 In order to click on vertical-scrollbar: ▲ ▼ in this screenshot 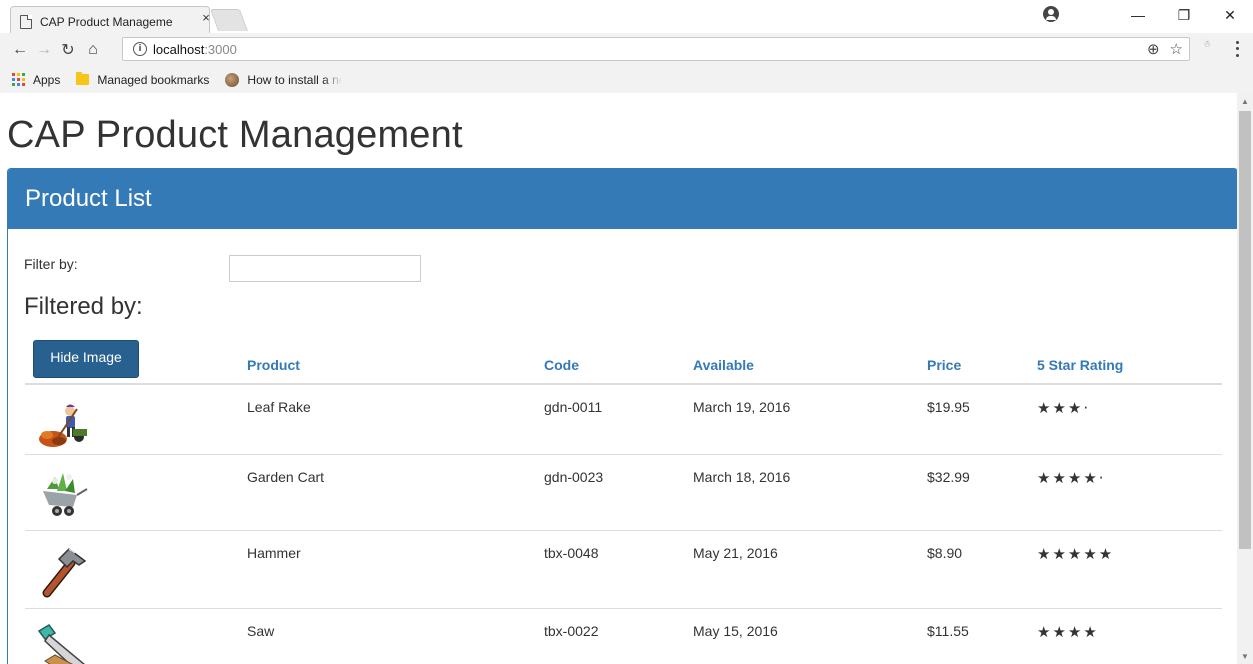, I will do `click(1245, 378)`.